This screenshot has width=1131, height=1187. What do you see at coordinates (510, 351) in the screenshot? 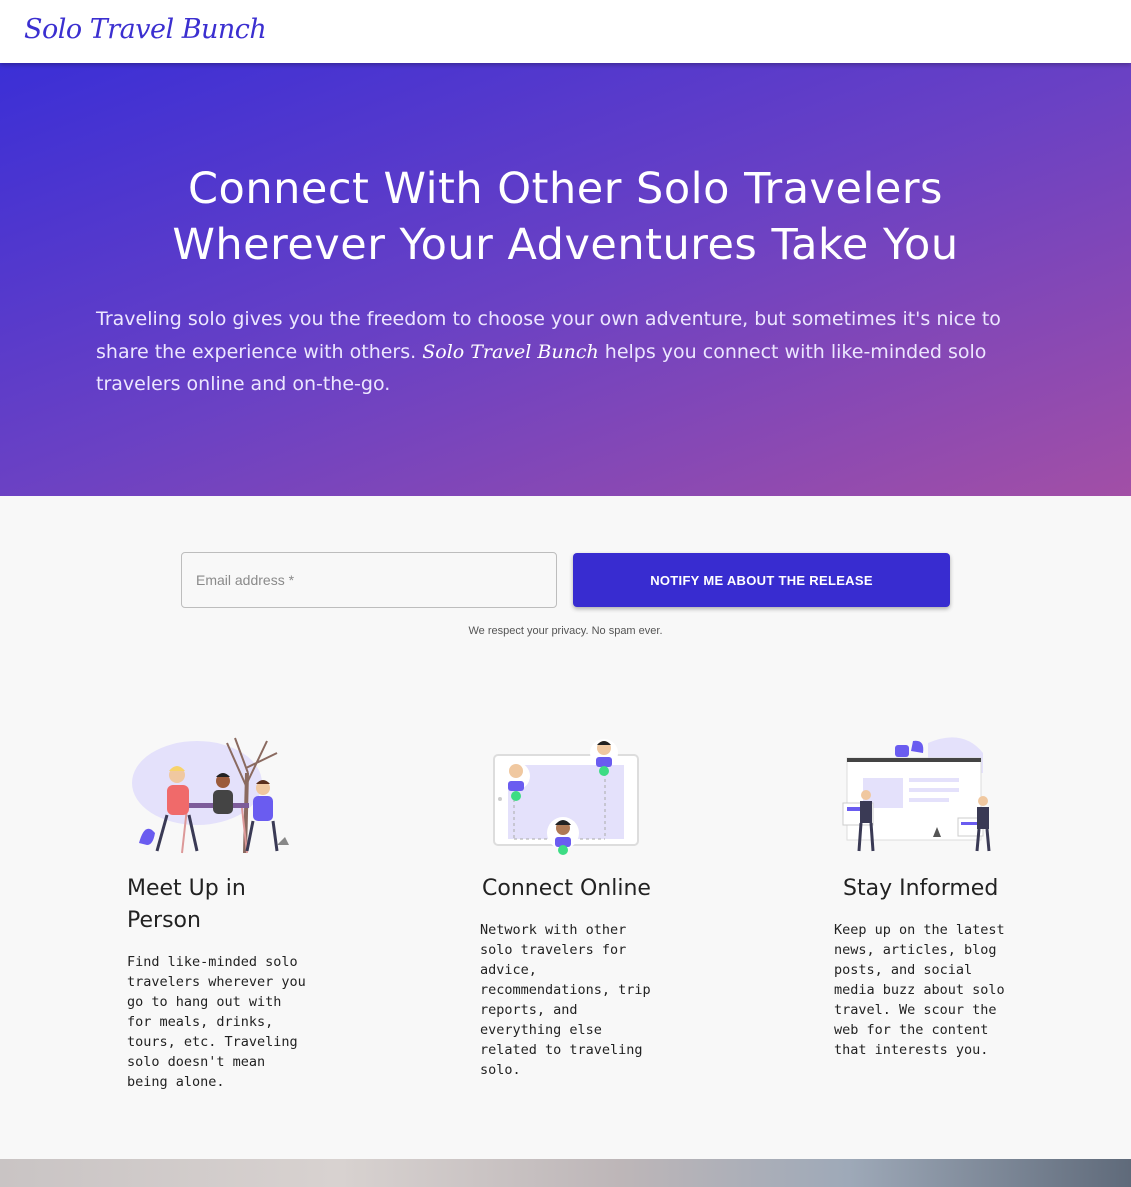
I see `hero-desc-brand: Solo Travel Bunch` at bounding box center [510, 351].